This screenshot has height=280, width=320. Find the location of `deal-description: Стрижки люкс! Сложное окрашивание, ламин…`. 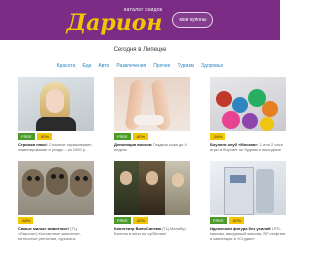

deal-description: Стрижки люкс! Сложное окрашивание, ламин… is located at coordinates (56, 149).